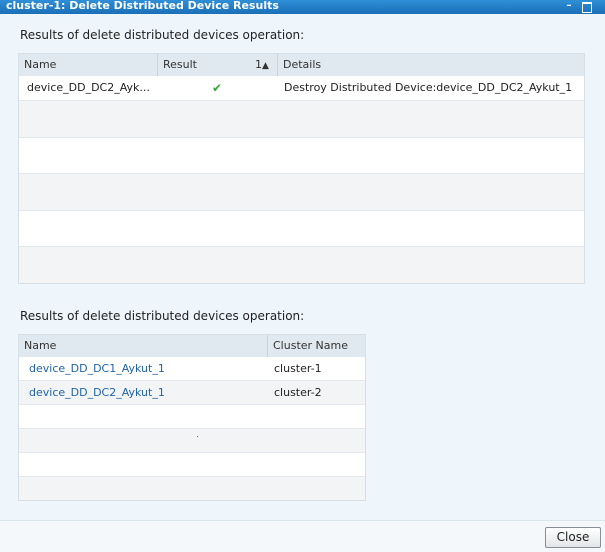 The width and height of the screenshot is (605, 552). Describe the element at coordinates (192, 369) in the screenshot. I see `table-row: device_DD_DC1_Aykut_1 cluster-1` at that location.